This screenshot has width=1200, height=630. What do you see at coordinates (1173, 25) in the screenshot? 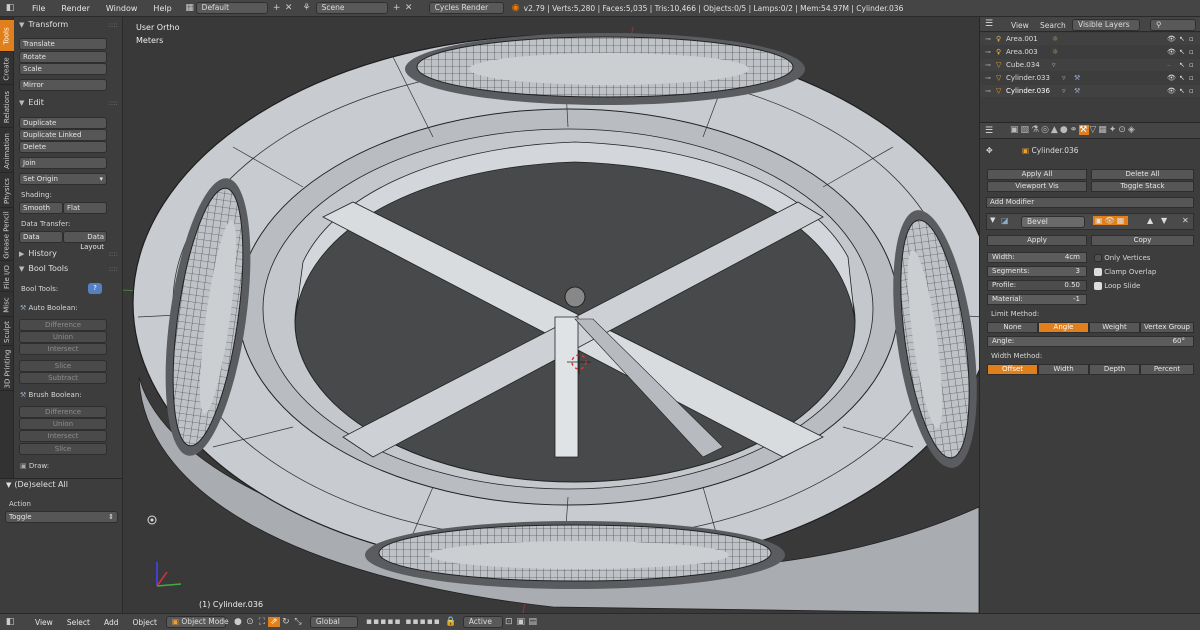
I see `outliner-search-input: ⚲` at bounding box center [1173, 25].